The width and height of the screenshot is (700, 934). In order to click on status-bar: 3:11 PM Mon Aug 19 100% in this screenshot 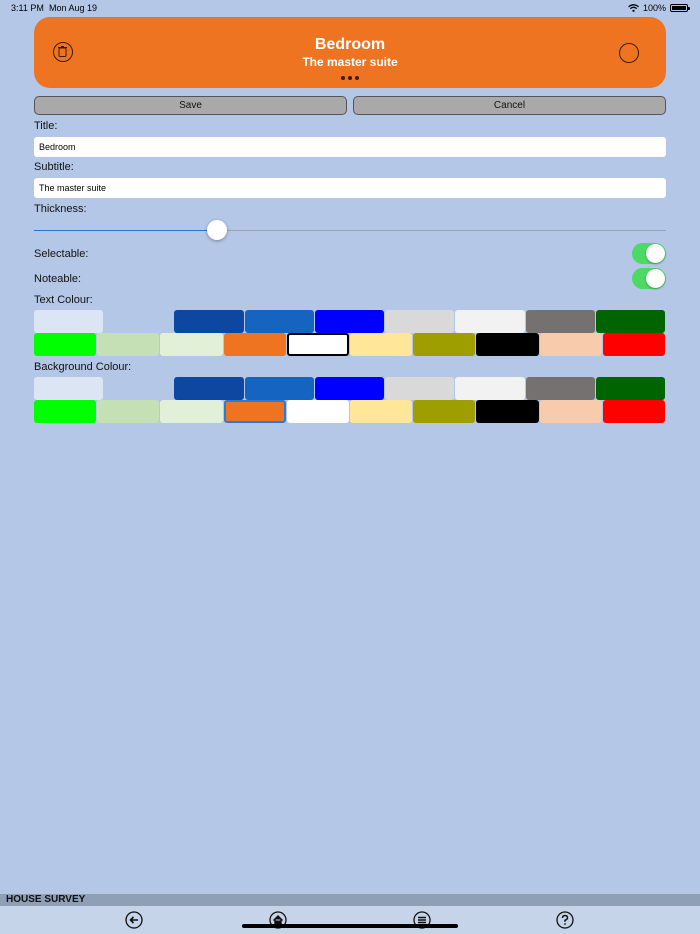, I will do `click(350, 8)`.